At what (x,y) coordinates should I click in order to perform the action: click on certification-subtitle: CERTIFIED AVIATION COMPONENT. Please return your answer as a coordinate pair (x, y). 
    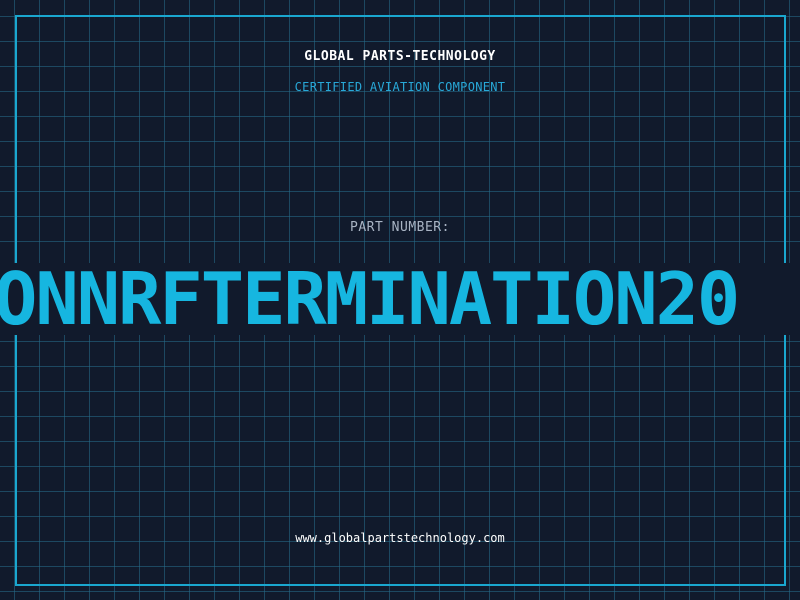
    Looking at the image, I should click on (400, 87).